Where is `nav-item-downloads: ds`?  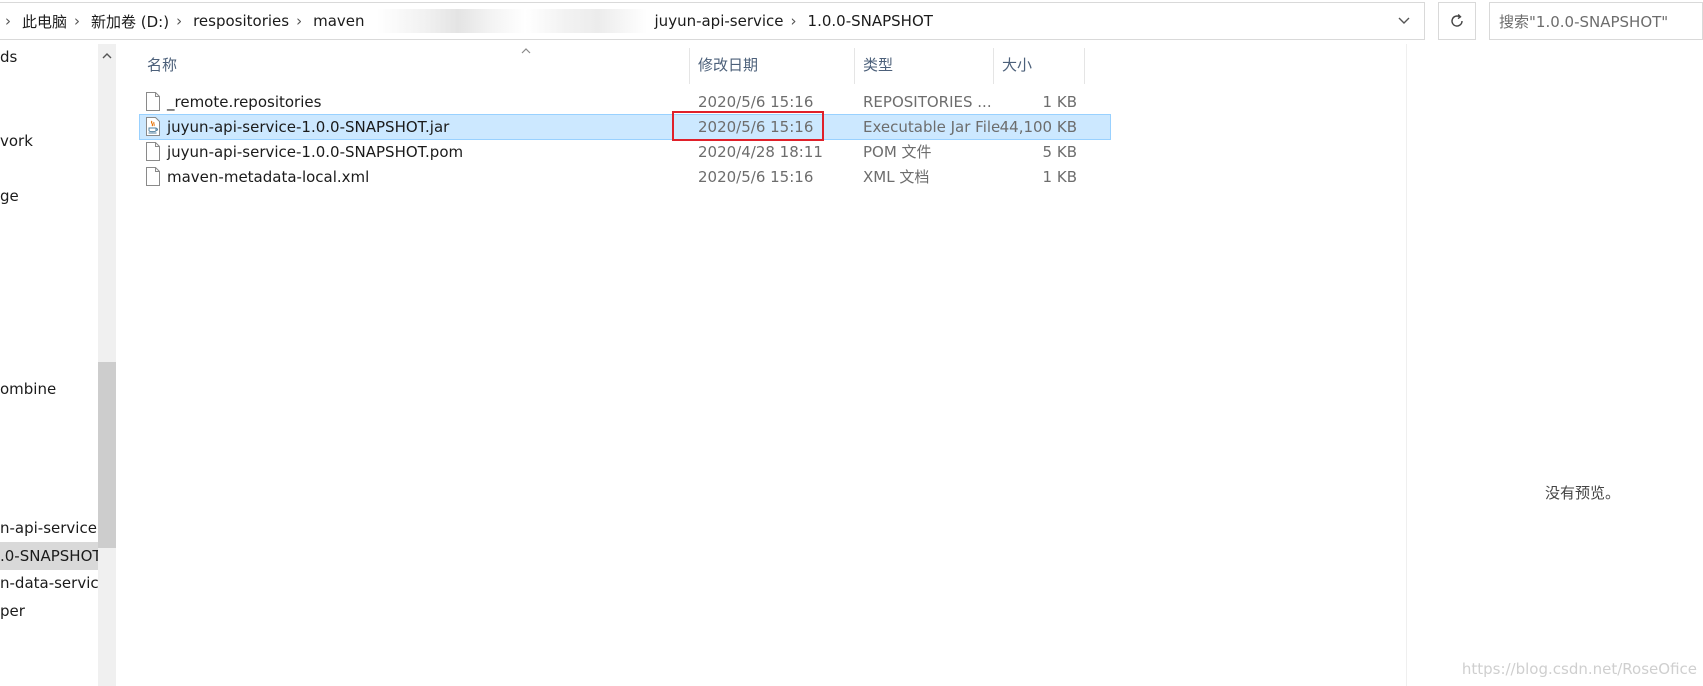
nav-item-downloads: ds is located at coordinates (8, 57).